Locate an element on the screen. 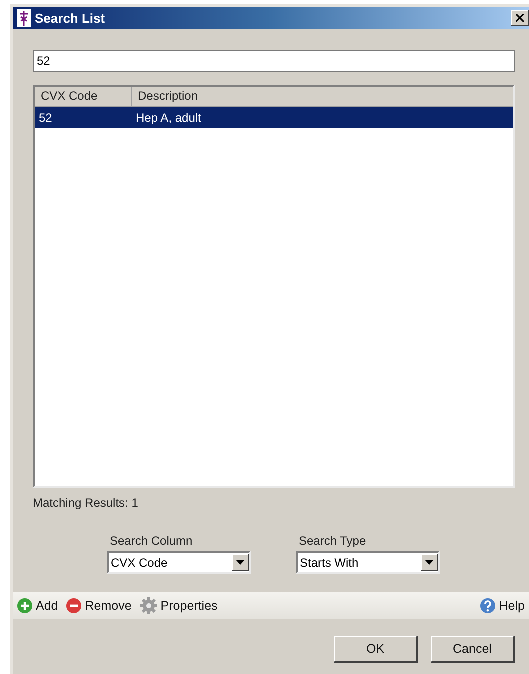 Image resolution: width=529 pixels, height=674 pixels. toolbar-button: Add is located at coordinates (37, 606).